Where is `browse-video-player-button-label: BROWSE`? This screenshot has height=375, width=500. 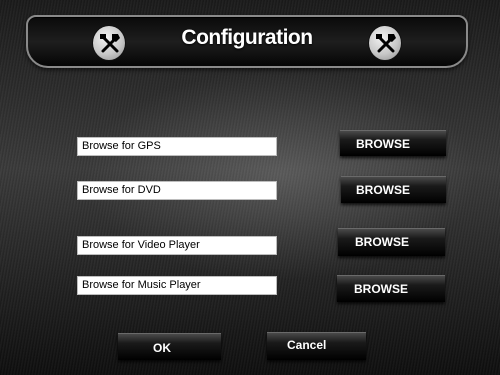
browse-video-player-button-label: BROWSE is located at coordinates (382, 242).